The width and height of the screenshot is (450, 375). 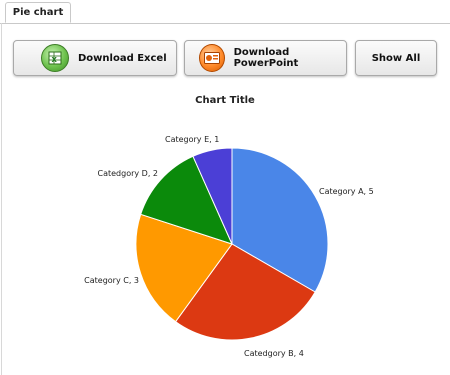 I want to click on slice-label: Category A, 5, so click(x=346, y=191).